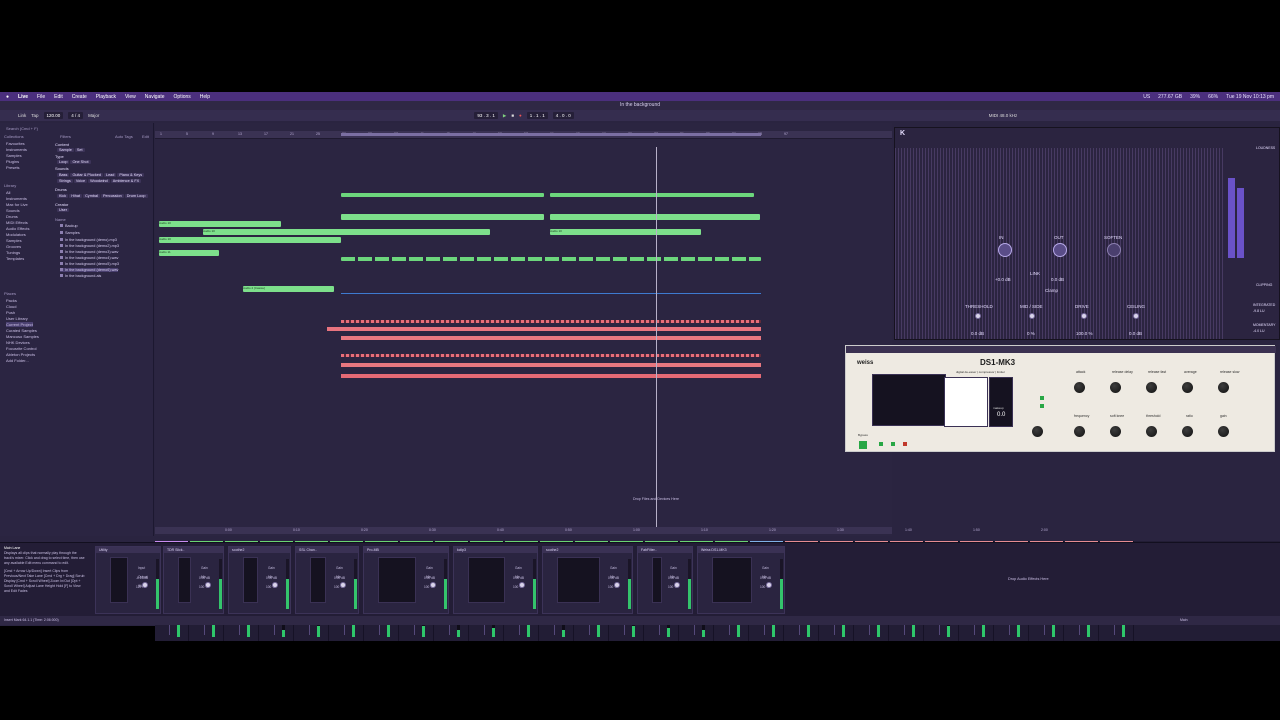  I want to click on places-item: User Library, so click(17, 318).